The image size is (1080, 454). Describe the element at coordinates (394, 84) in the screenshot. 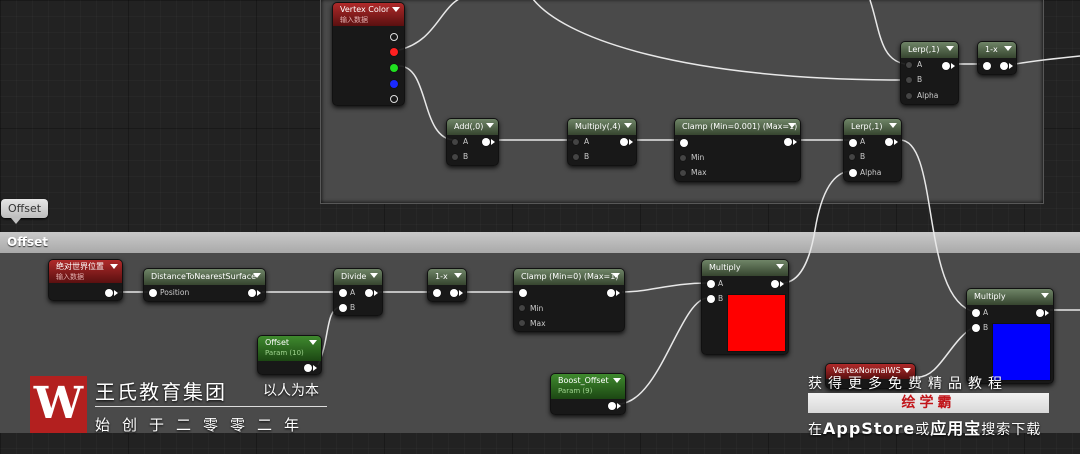

I see `output-pin-blue` at that location.